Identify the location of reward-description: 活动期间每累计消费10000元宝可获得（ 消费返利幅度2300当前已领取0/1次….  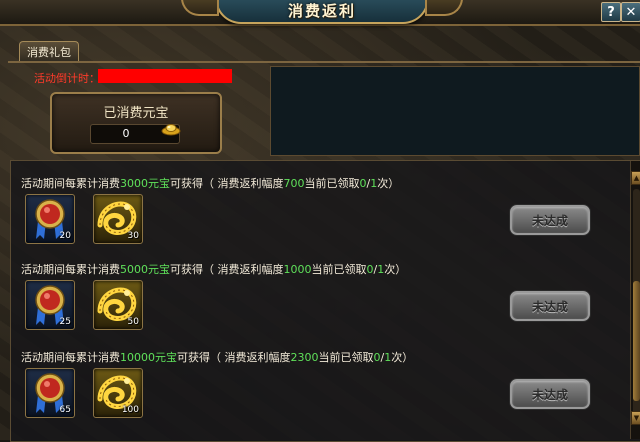
(217, 357).